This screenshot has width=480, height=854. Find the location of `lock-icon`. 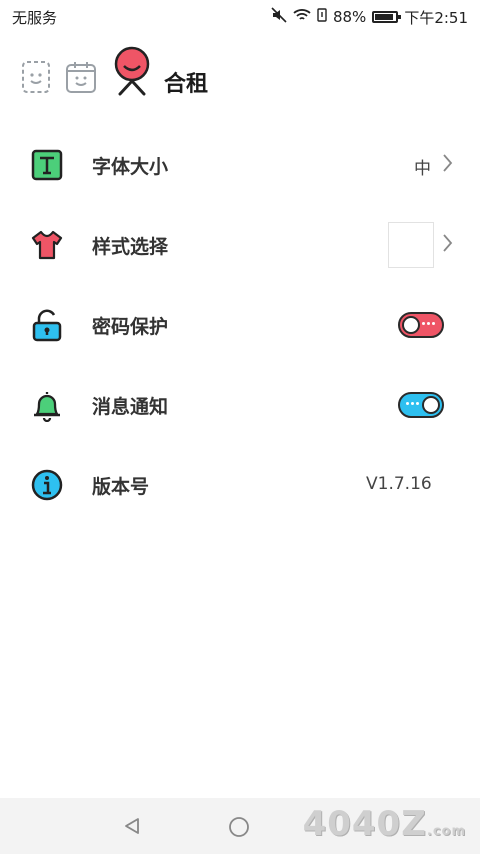

lock-icon is located at coordinates (47, 325).